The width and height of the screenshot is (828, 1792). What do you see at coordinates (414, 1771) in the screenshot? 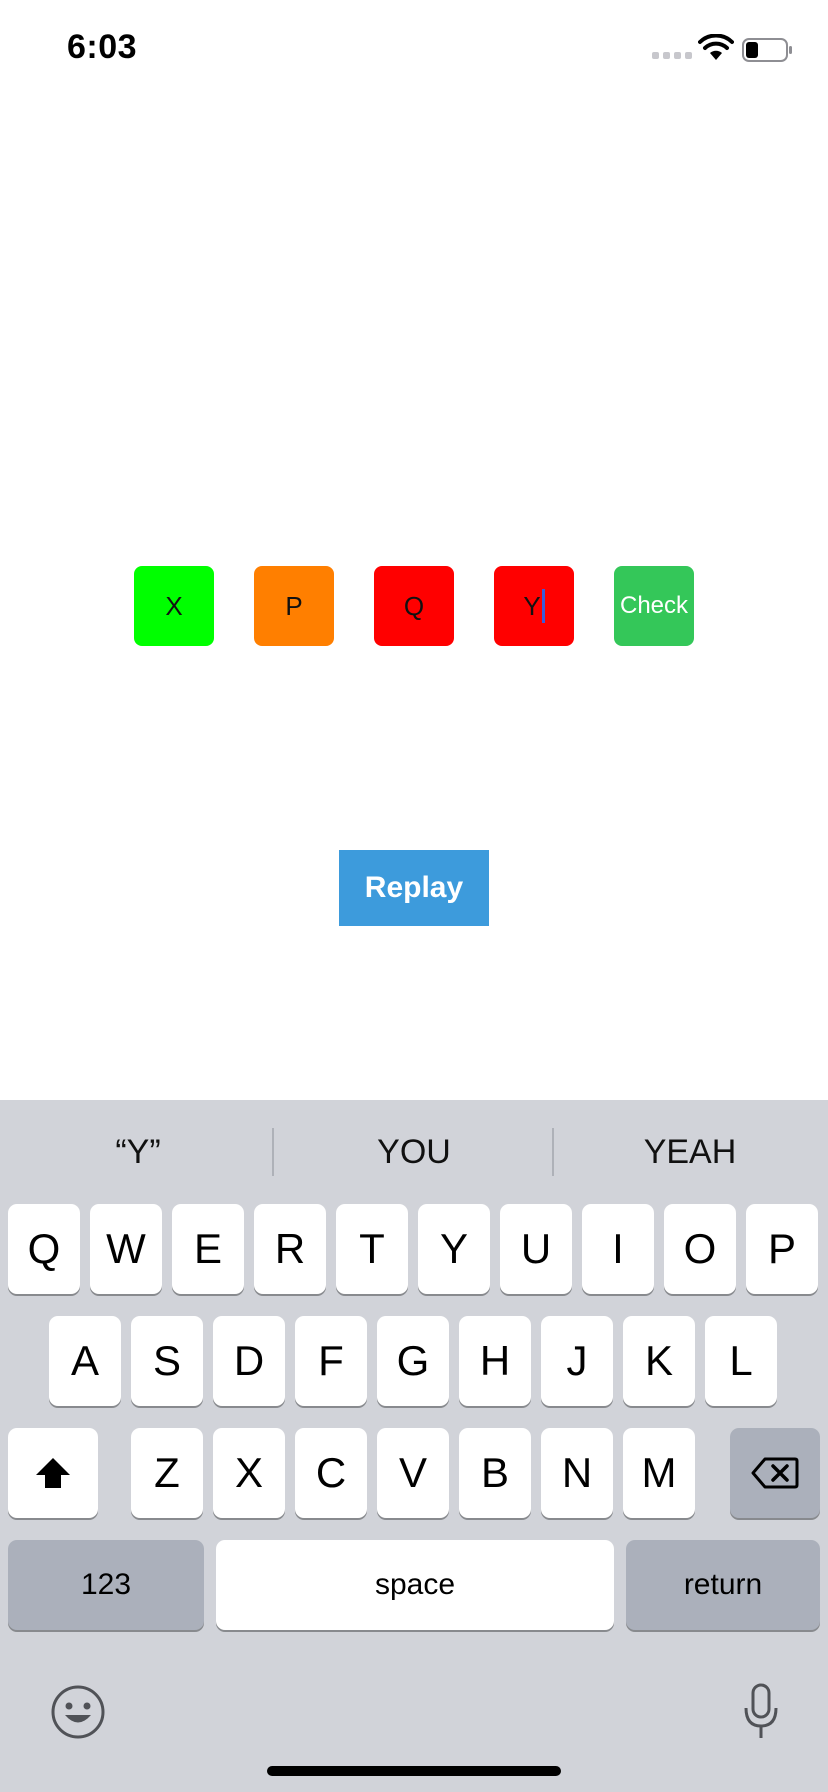
I see `home-indicator` at bounding box center [414, 1771].